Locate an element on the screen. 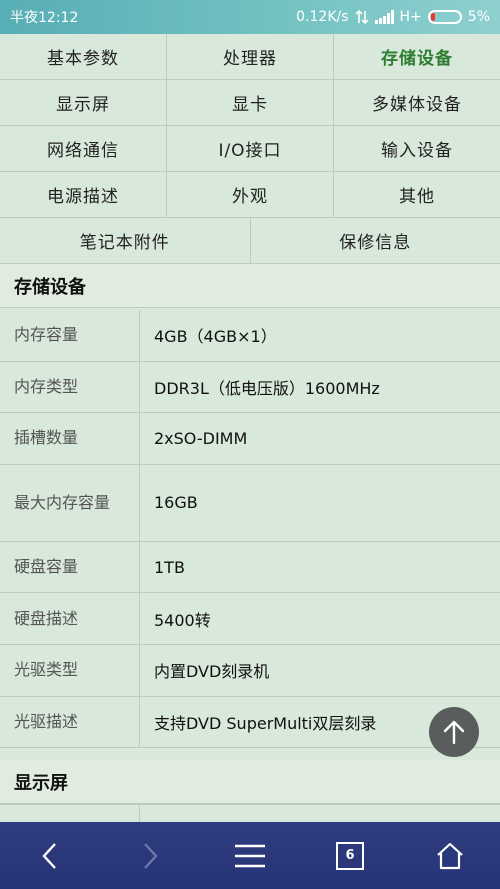 The image size is (500, 889). bottom-nav-bar: 6 is located at coordinates (250, 855).